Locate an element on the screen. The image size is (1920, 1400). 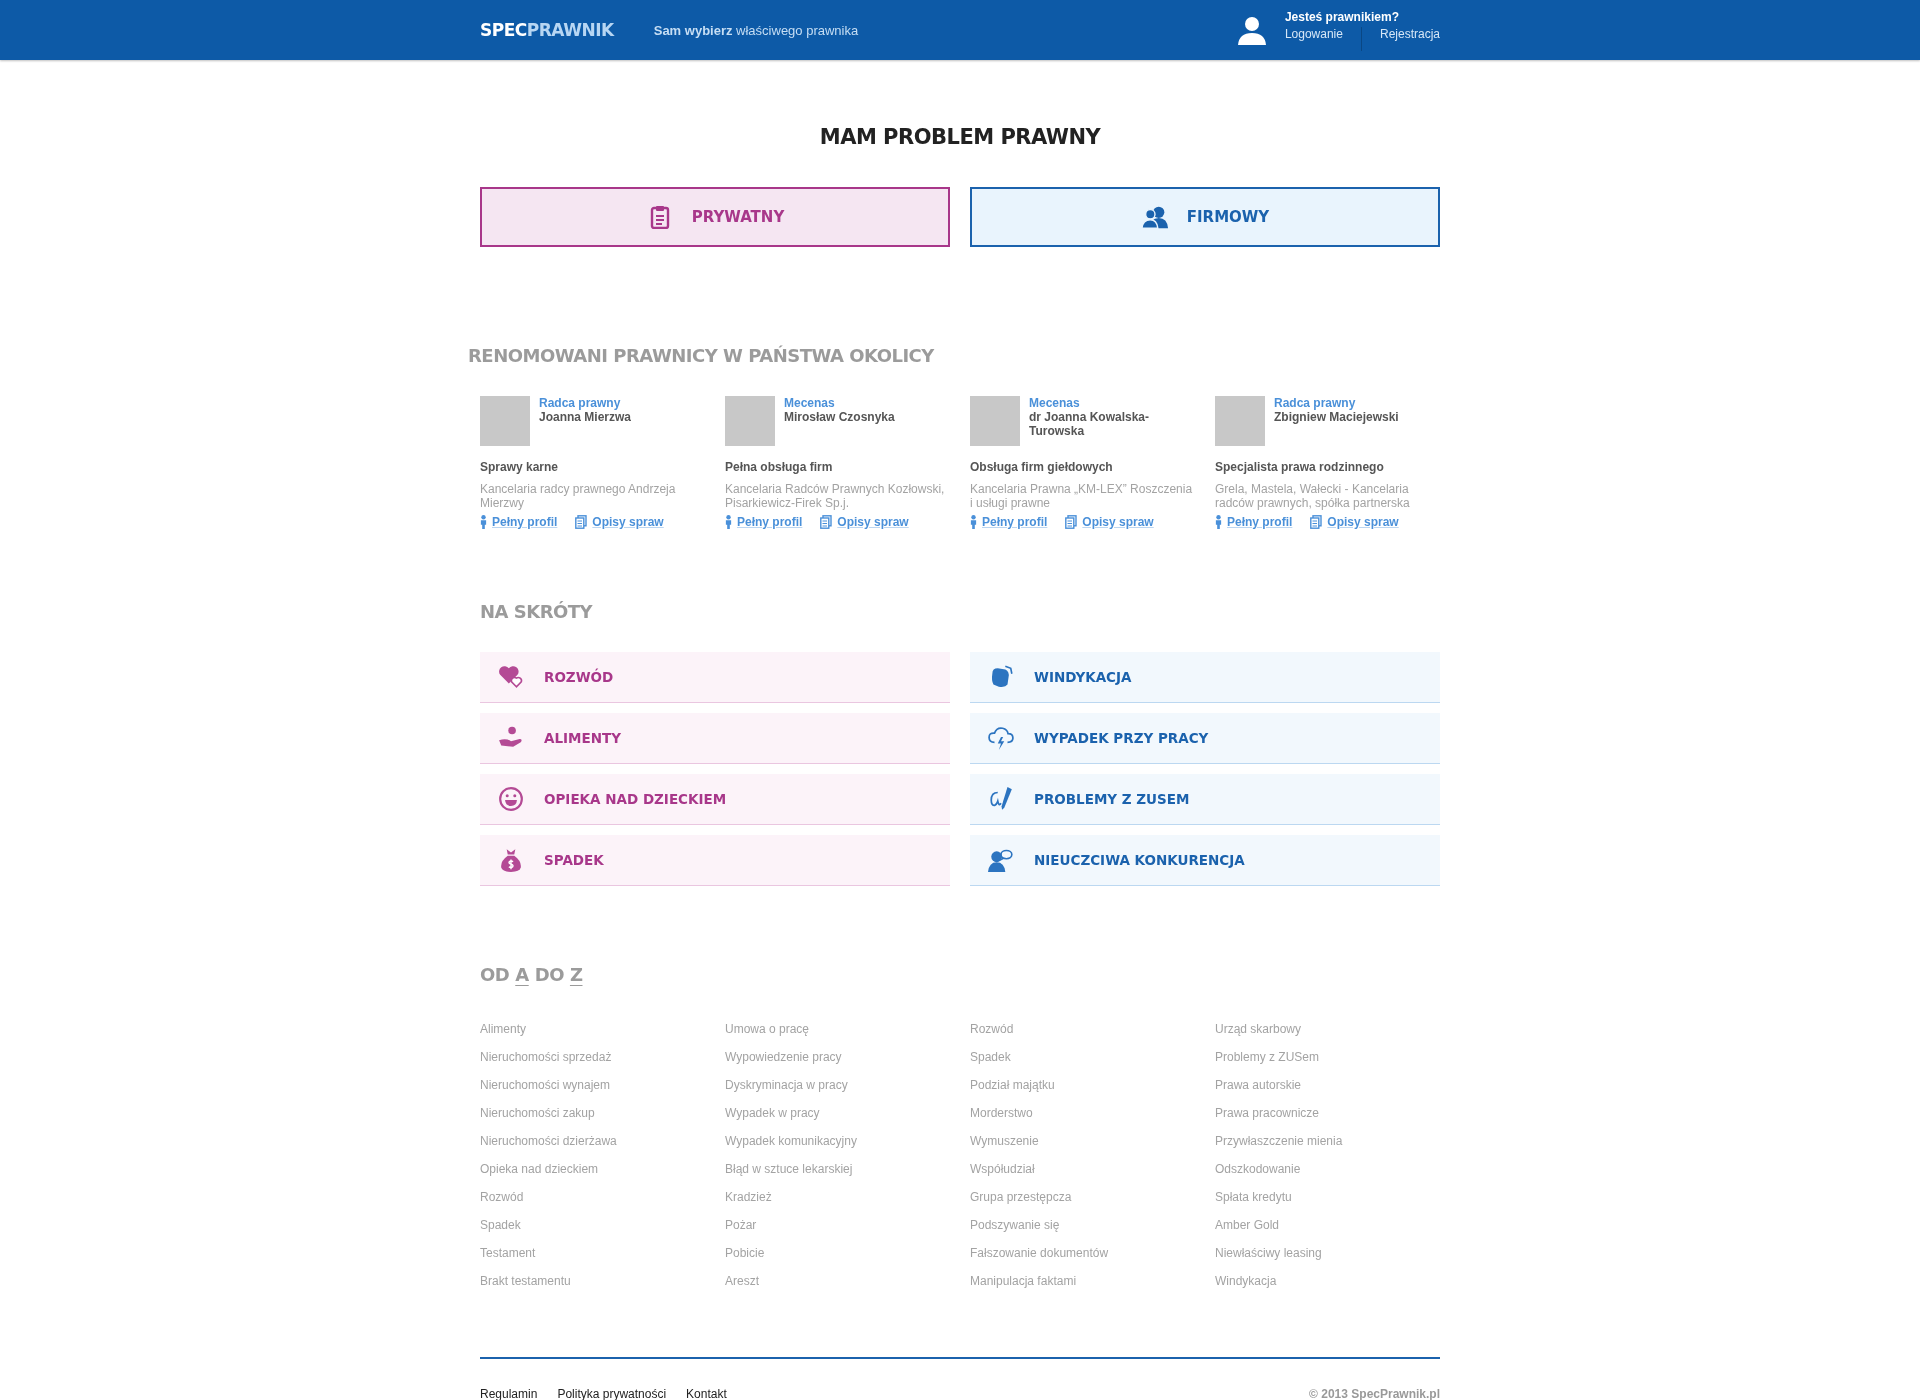
topic-link: Opieka nad dzieckiem is located at coordinates (602, 1169).